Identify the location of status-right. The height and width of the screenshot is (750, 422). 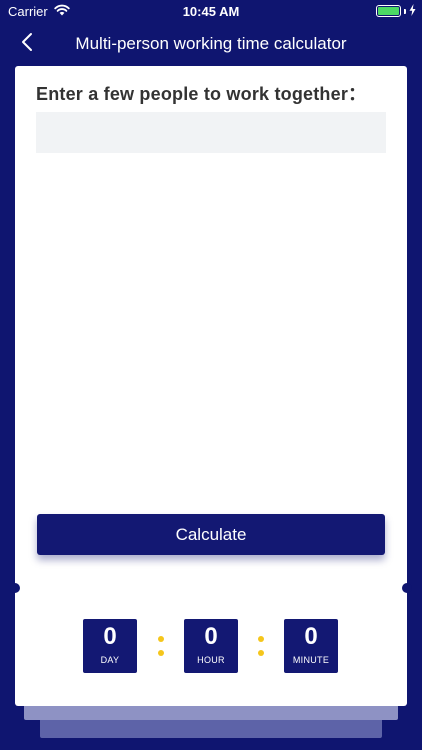
(396, 11).